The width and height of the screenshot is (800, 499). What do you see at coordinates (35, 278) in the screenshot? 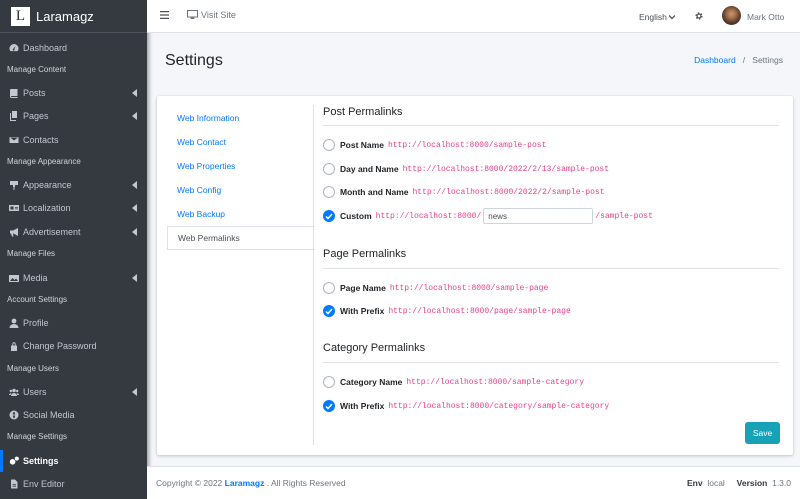
I see `sidebar-label-media: Media` at bounding box center [35, 278].